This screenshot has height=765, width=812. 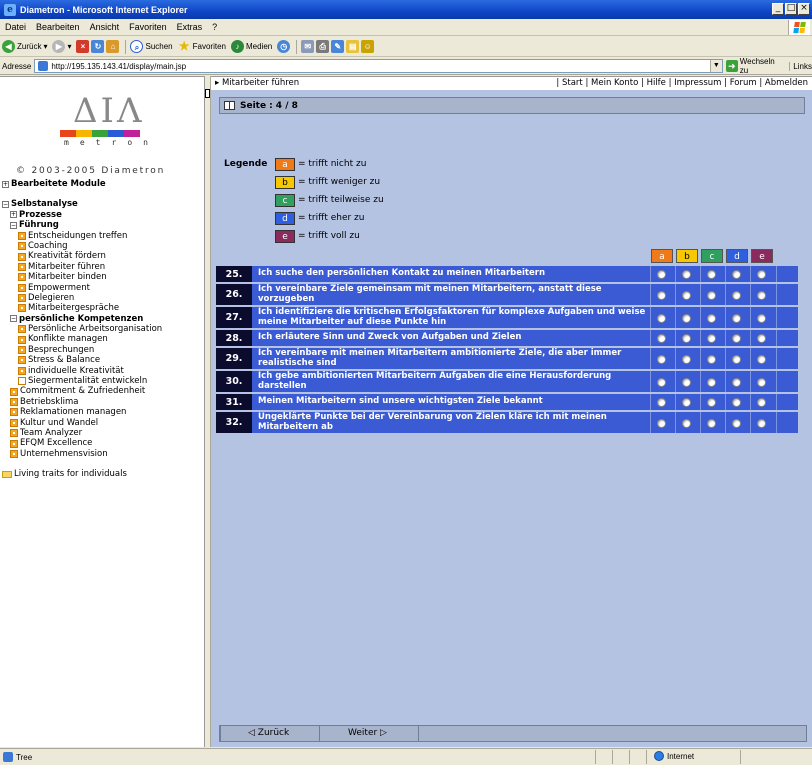 What do you see at coordinates (98, 46) in the screenshot?
I see `refresh-icon: ↻` at bounding box center [98, 46].